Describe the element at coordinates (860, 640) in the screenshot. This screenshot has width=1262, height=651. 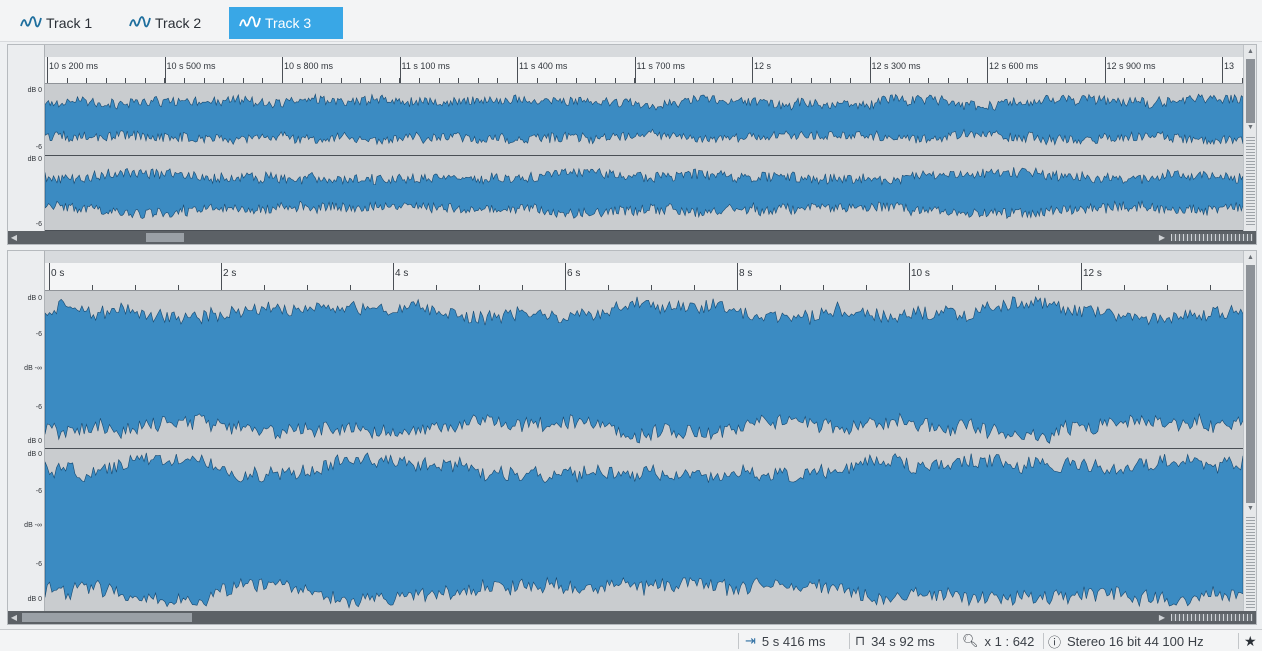
I see `ruler-icon: ⊓` at that location.